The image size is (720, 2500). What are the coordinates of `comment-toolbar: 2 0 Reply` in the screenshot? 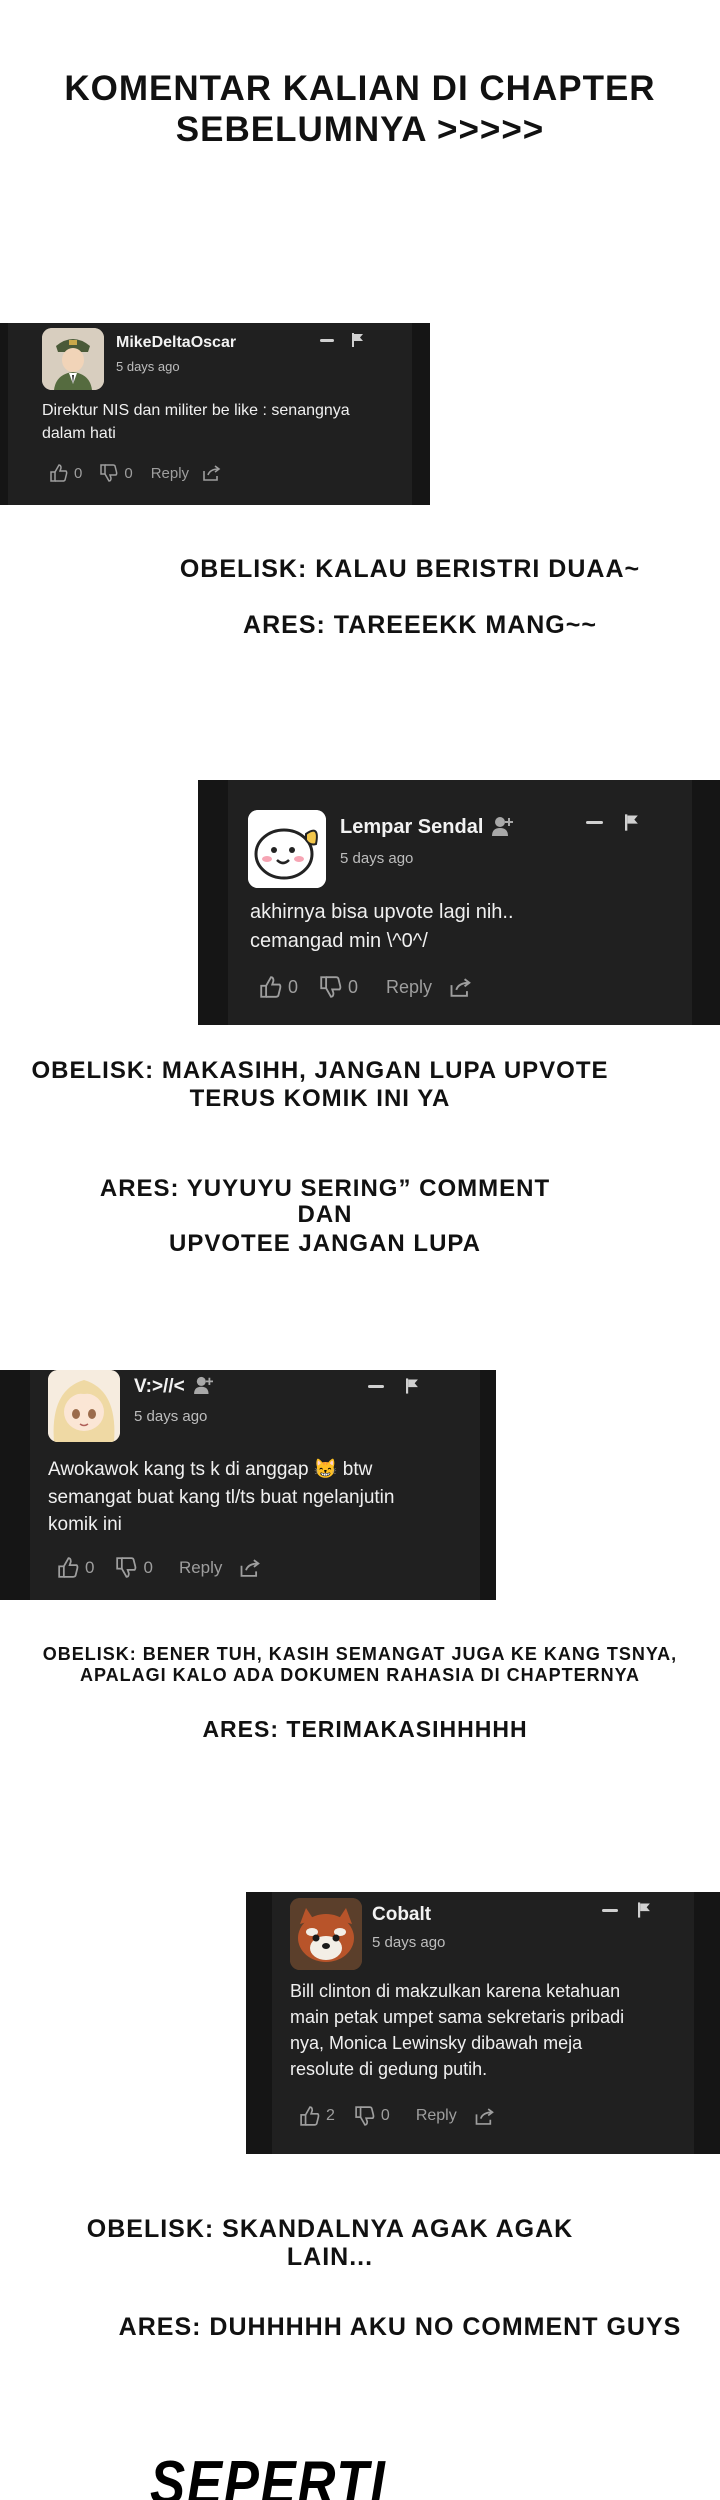 It's located at (397, 2116).